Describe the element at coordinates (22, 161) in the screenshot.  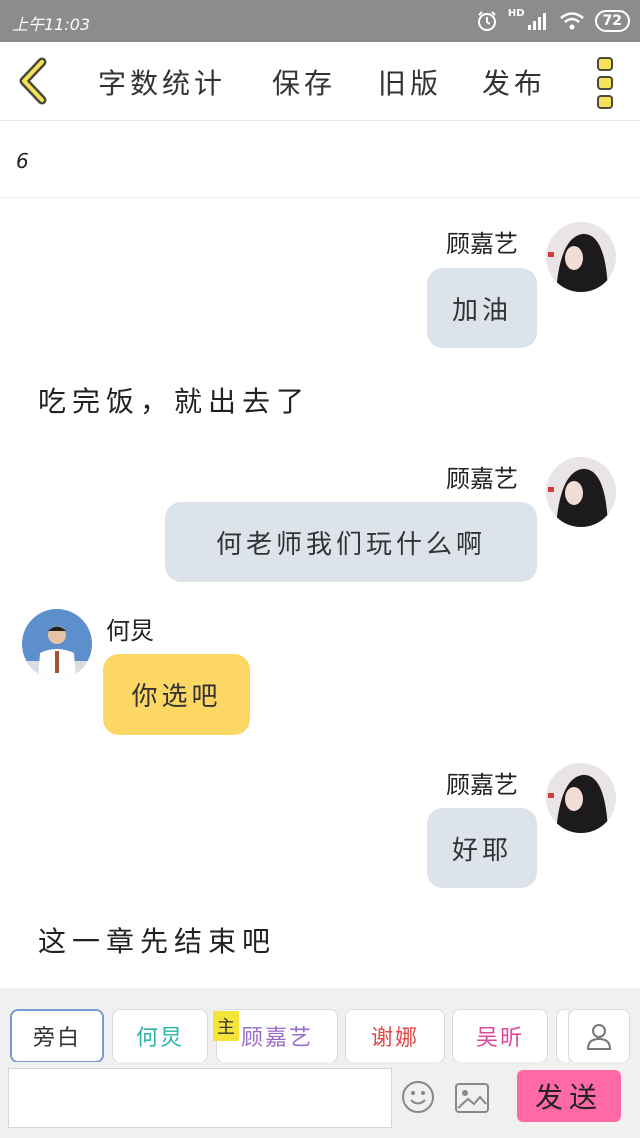
I see `chapter-number: 6` at that location.